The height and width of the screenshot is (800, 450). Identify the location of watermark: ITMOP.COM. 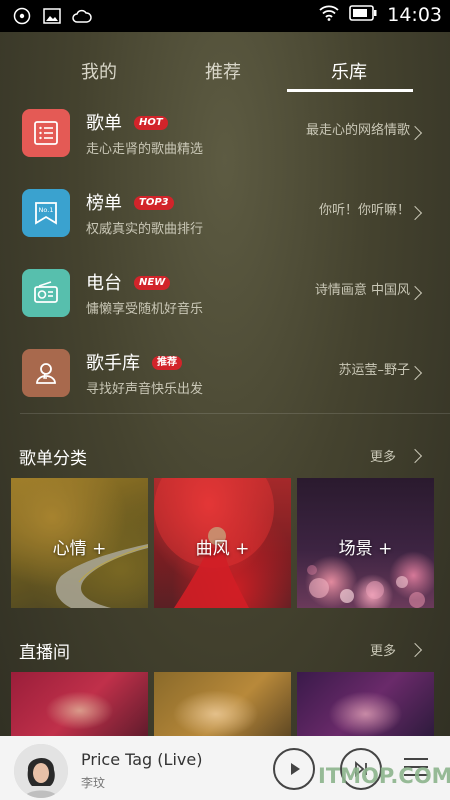
(384, 776).